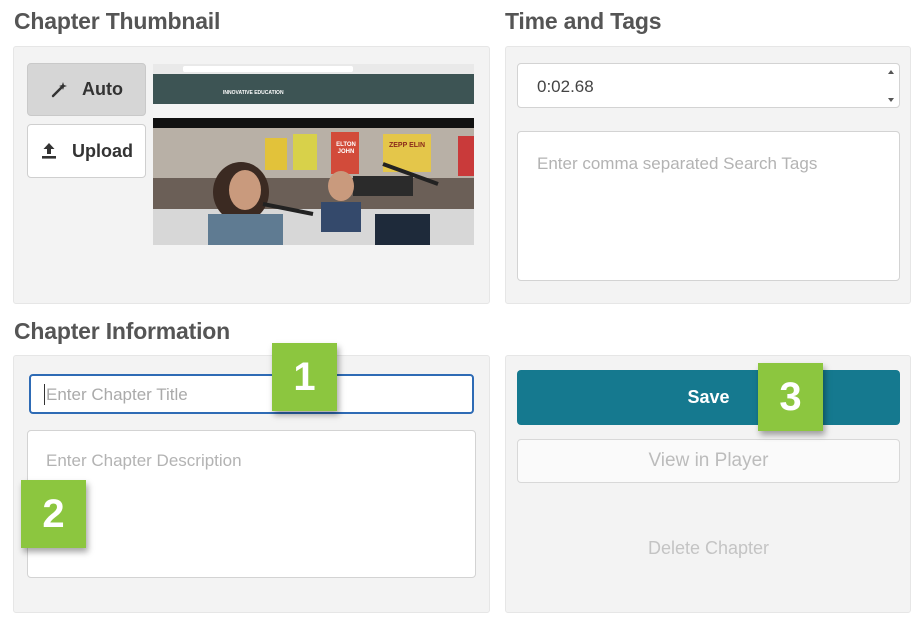 Image resolution: width=911 pixels, height=623 pixels. I want to click on chapter-title-placeholder: Enter Chapter Title, so click(117, 394).